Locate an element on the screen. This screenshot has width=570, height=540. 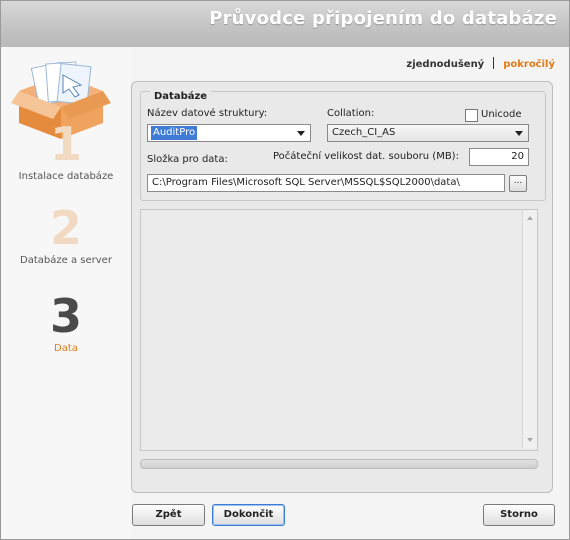
cancel-button: Storno is located at coordinates (519, 515).